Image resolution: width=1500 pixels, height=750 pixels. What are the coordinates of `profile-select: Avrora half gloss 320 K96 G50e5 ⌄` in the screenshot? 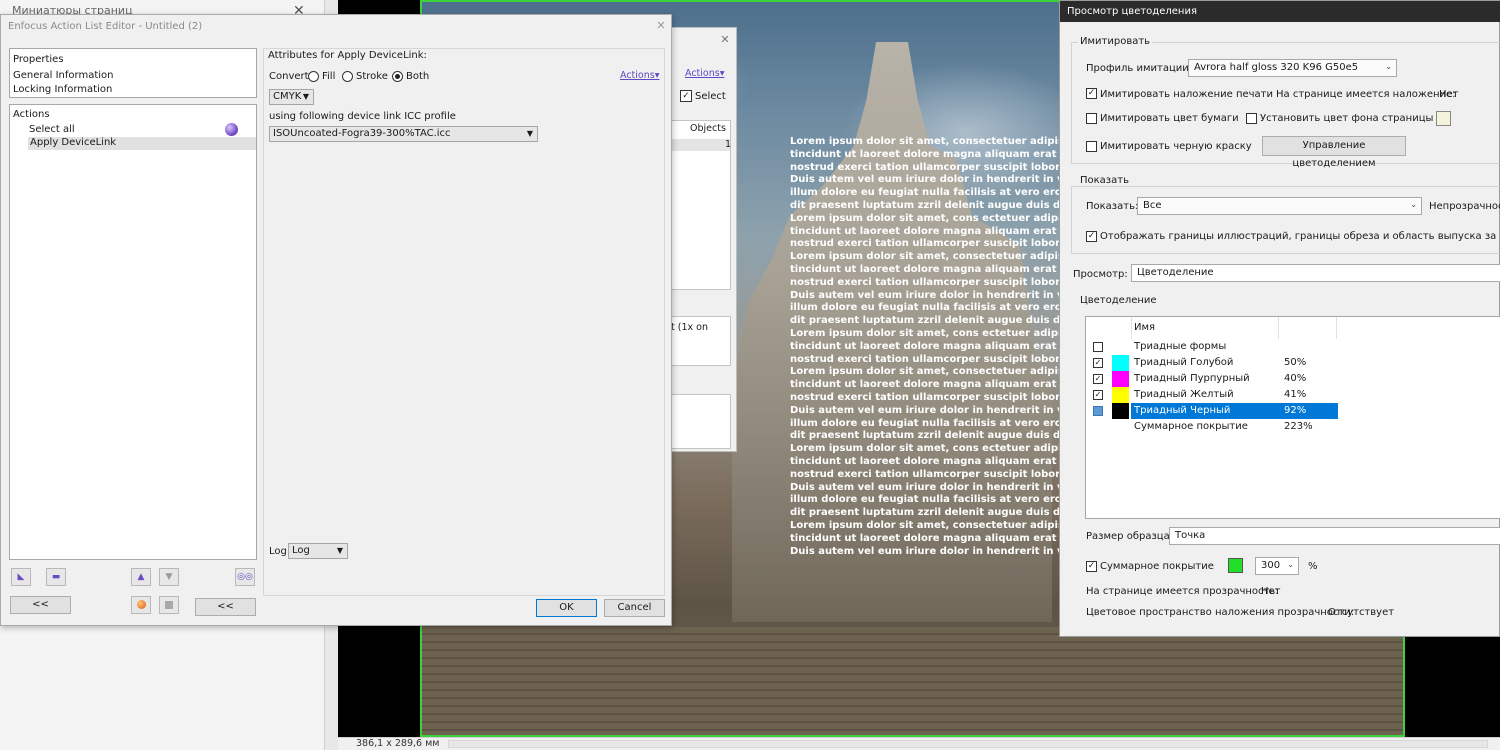 It's located at (1292, 68).